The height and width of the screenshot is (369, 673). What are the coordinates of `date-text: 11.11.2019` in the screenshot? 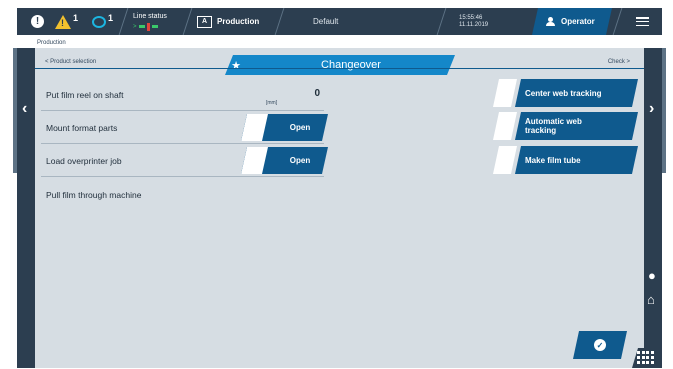 It's located at (474, 24).